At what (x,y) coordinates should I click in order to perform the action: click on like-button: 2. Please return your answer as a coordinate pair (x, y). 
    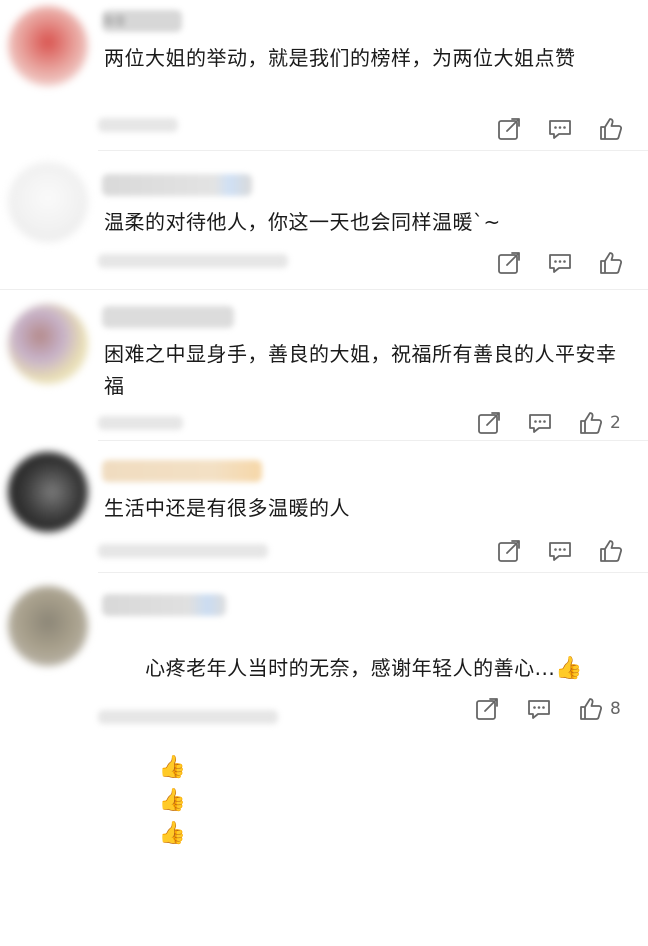
    Looking at the image, I should click on (599, 423).